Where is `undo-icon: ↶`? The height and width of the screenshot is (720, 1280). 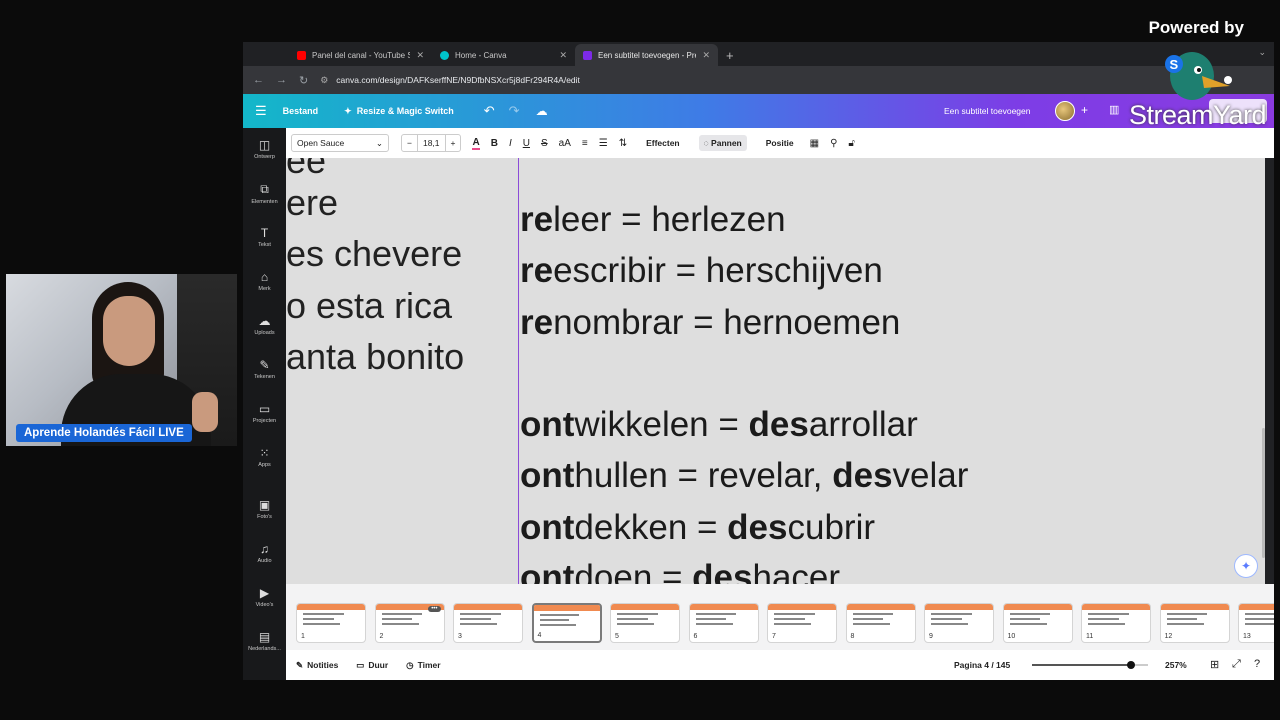
undo-icon: ↶ is located at coordinates (489, 111).